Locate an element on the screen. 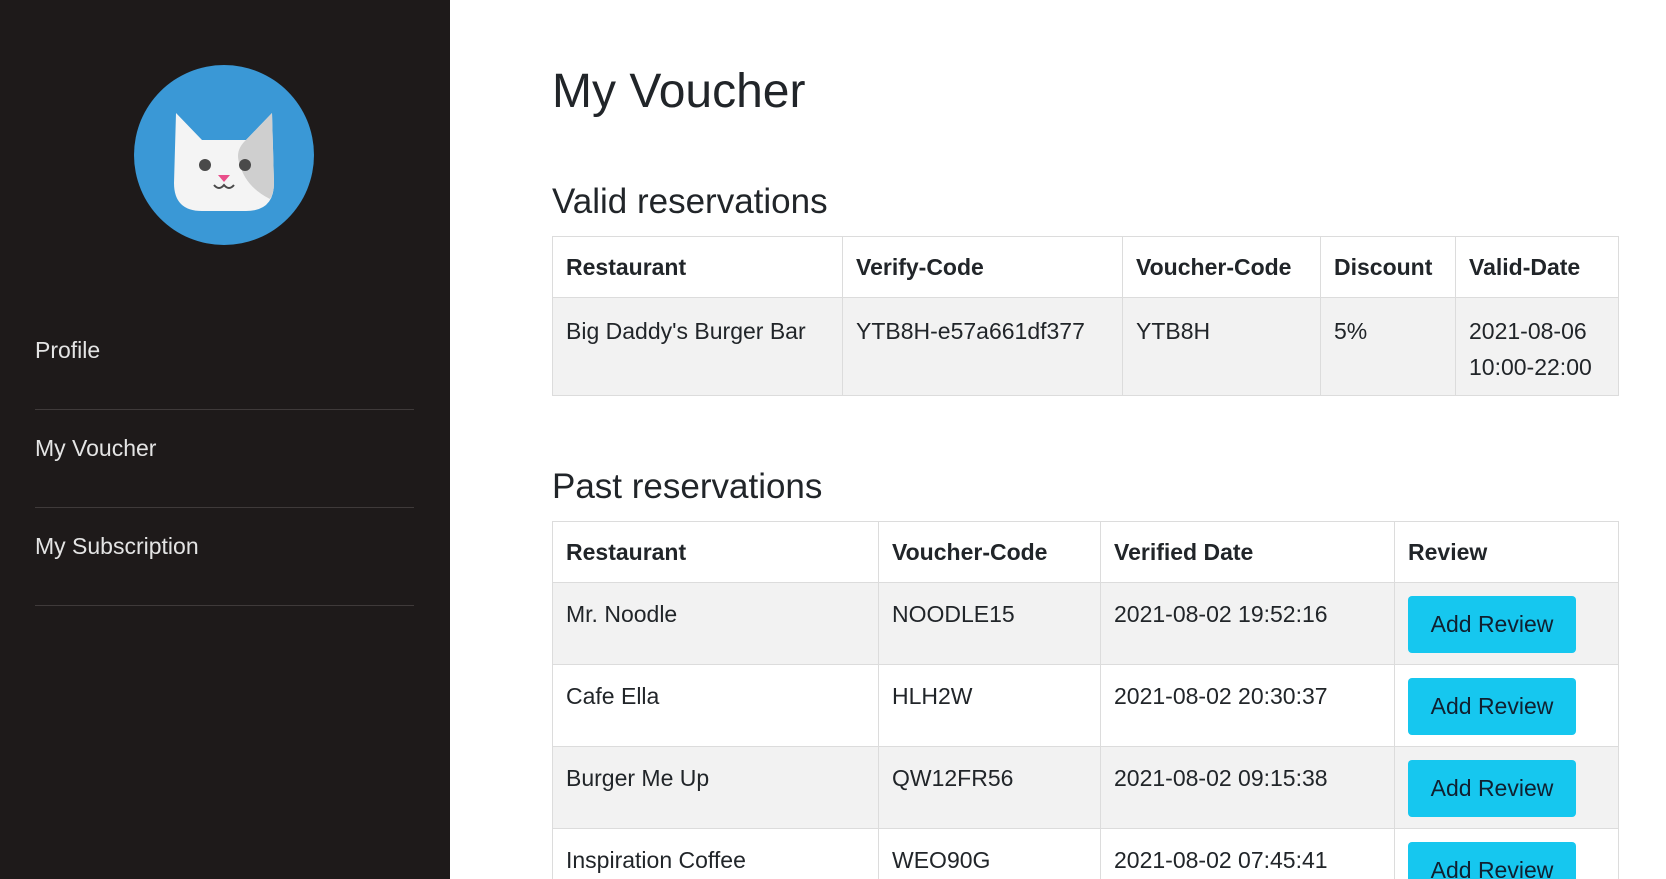  sidebar-item-profile: Profile is located at coordinates (224, 361).